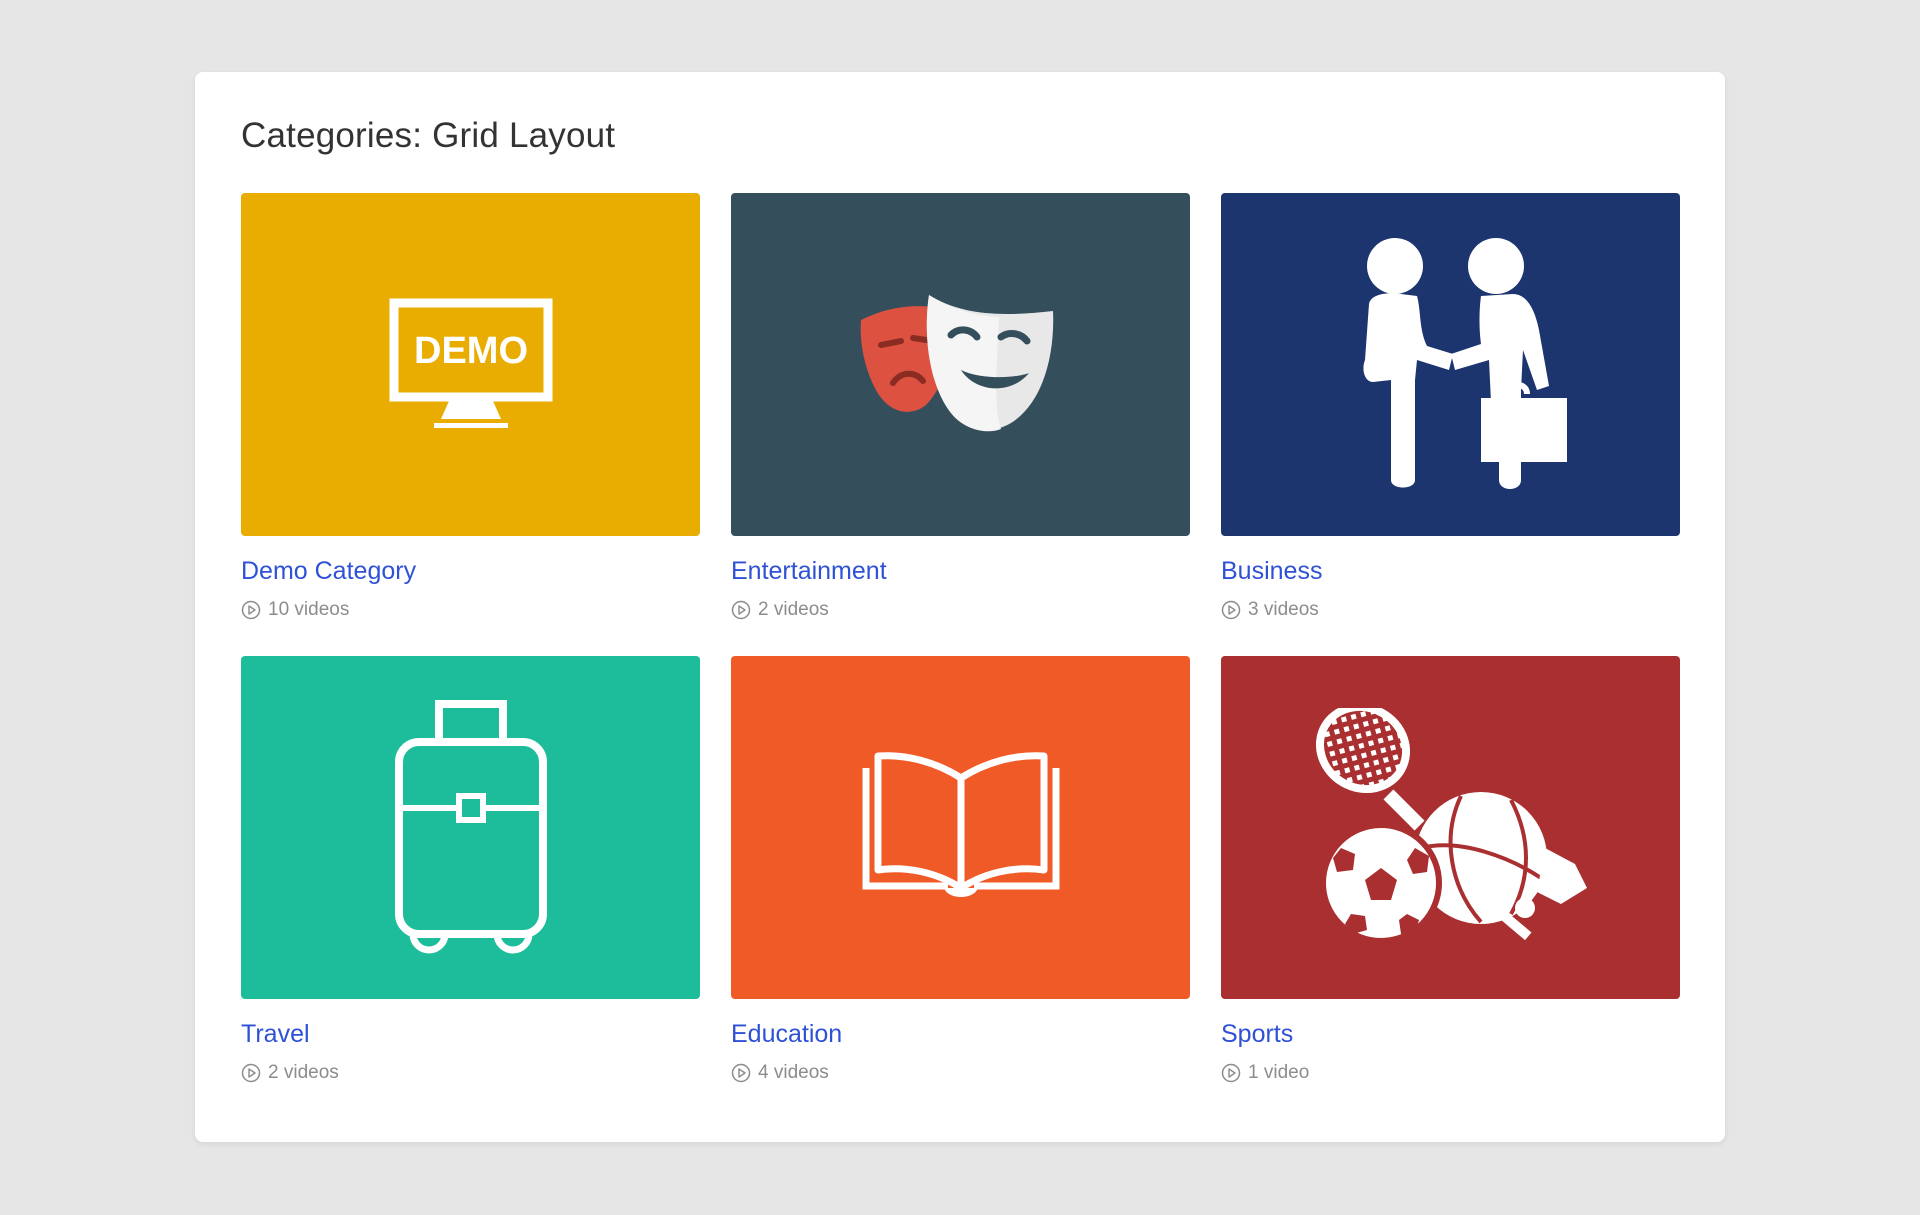 The image size is (1920, 1215). I want to click on demo-monitor-icon: DEMO, so click(470, 363).